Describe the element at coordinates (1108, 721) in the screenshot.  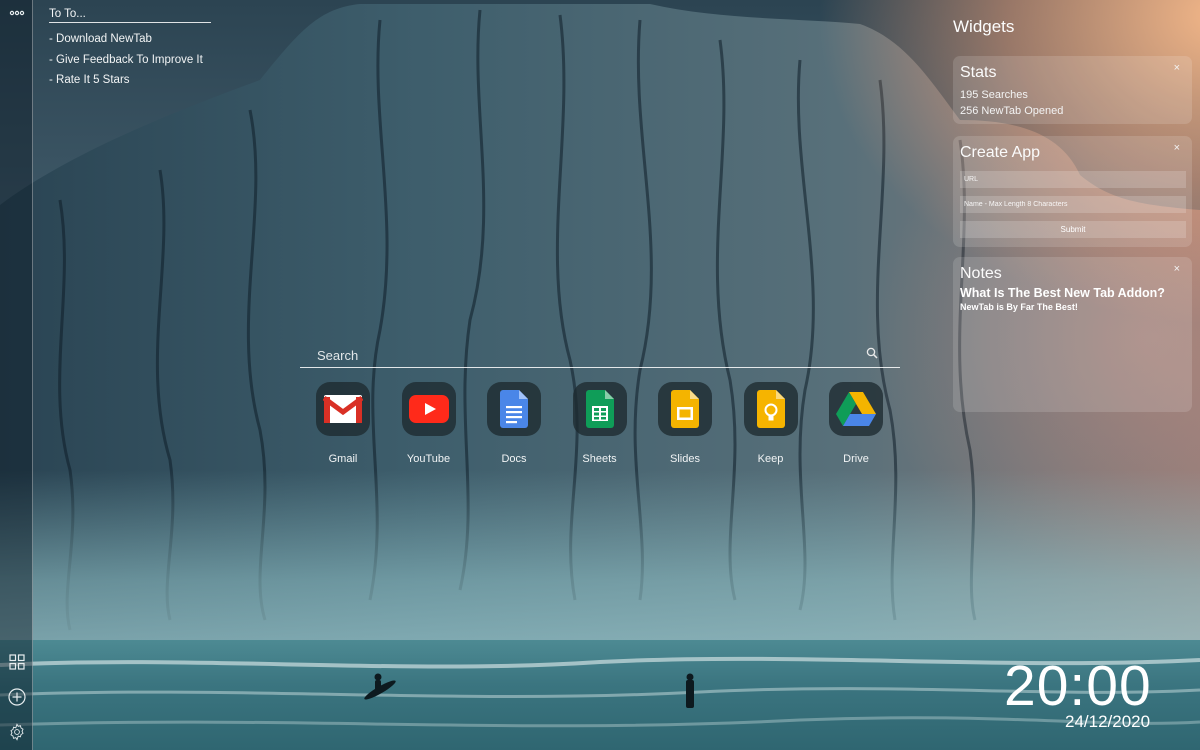
I see `clock-date: 24/12/2020` at that location.